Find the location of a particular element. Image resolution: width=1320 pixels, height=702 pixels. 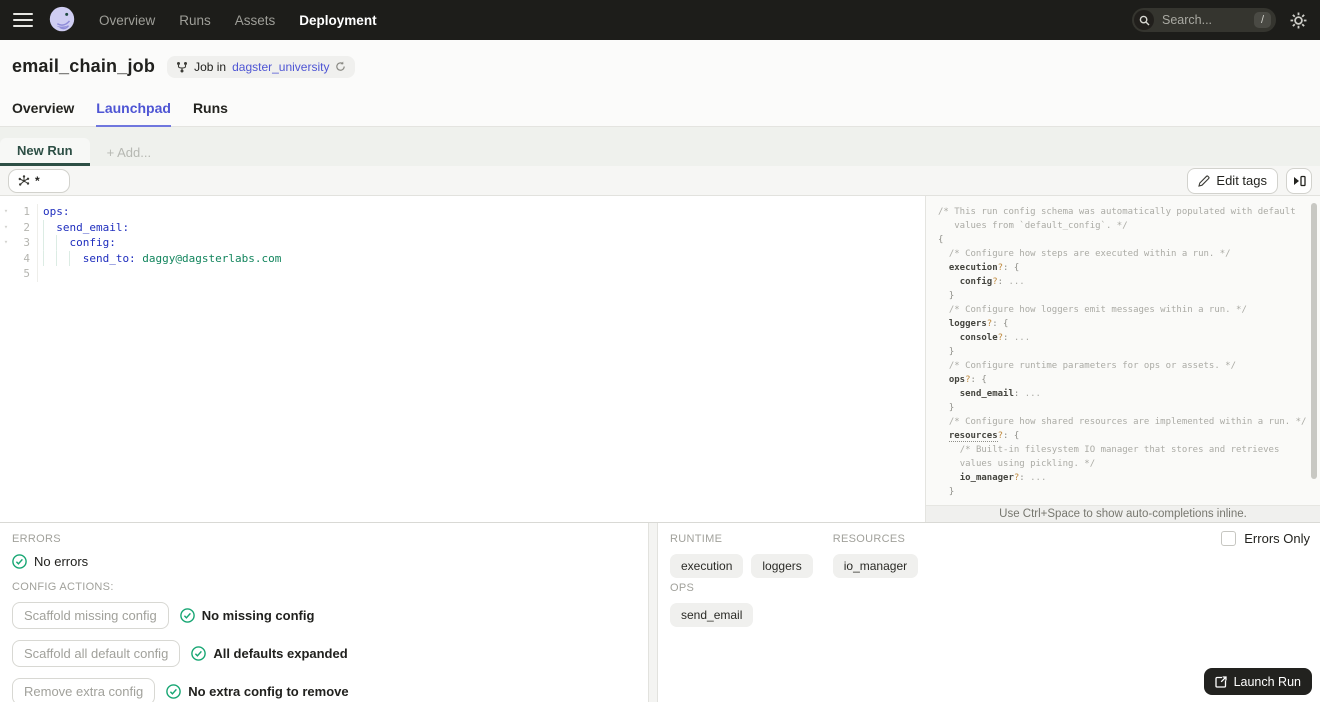

errors-only-checkbox is located at coordinates (1229, 538).